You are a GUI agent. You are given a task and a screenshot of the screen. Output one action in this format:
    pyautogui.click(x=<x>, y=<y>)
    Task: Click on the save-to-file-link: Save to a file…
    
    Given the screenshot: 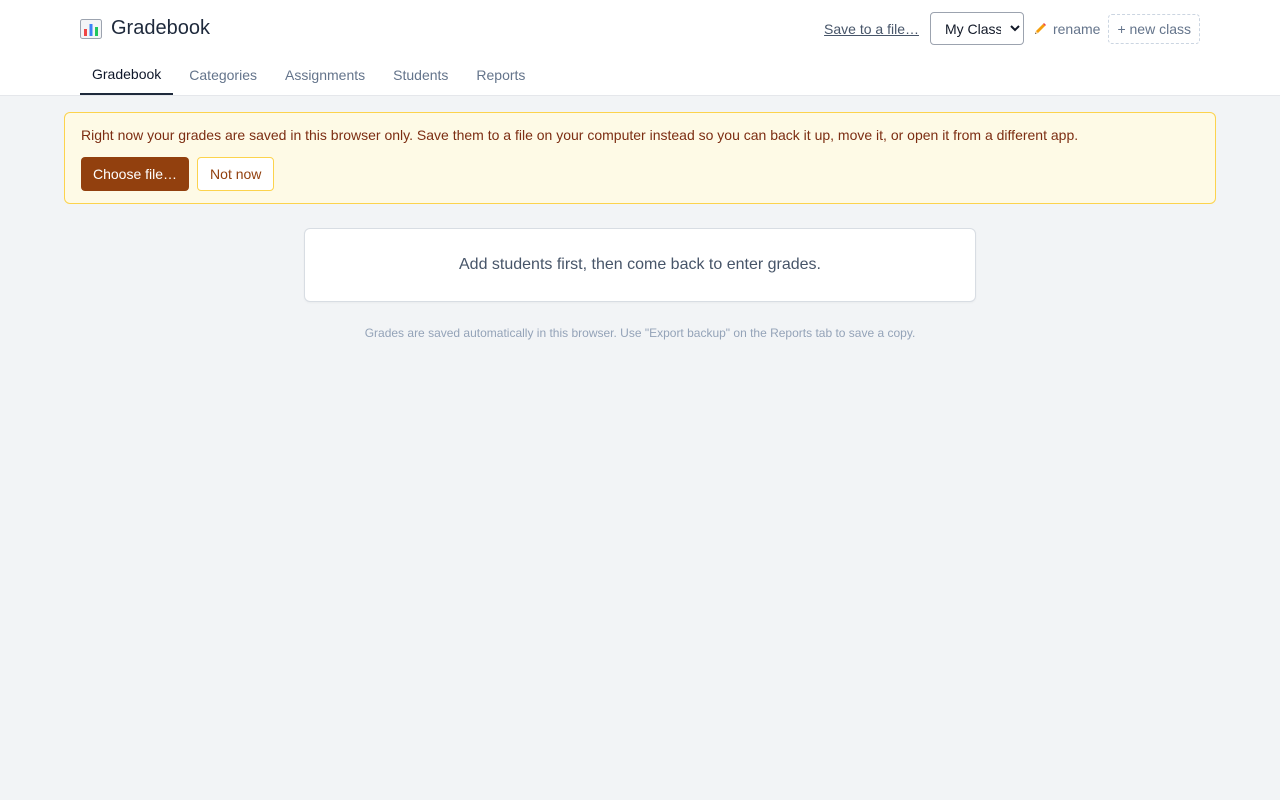 What is the action you would take?
    pyautogui.click(x=871, y=29)
    